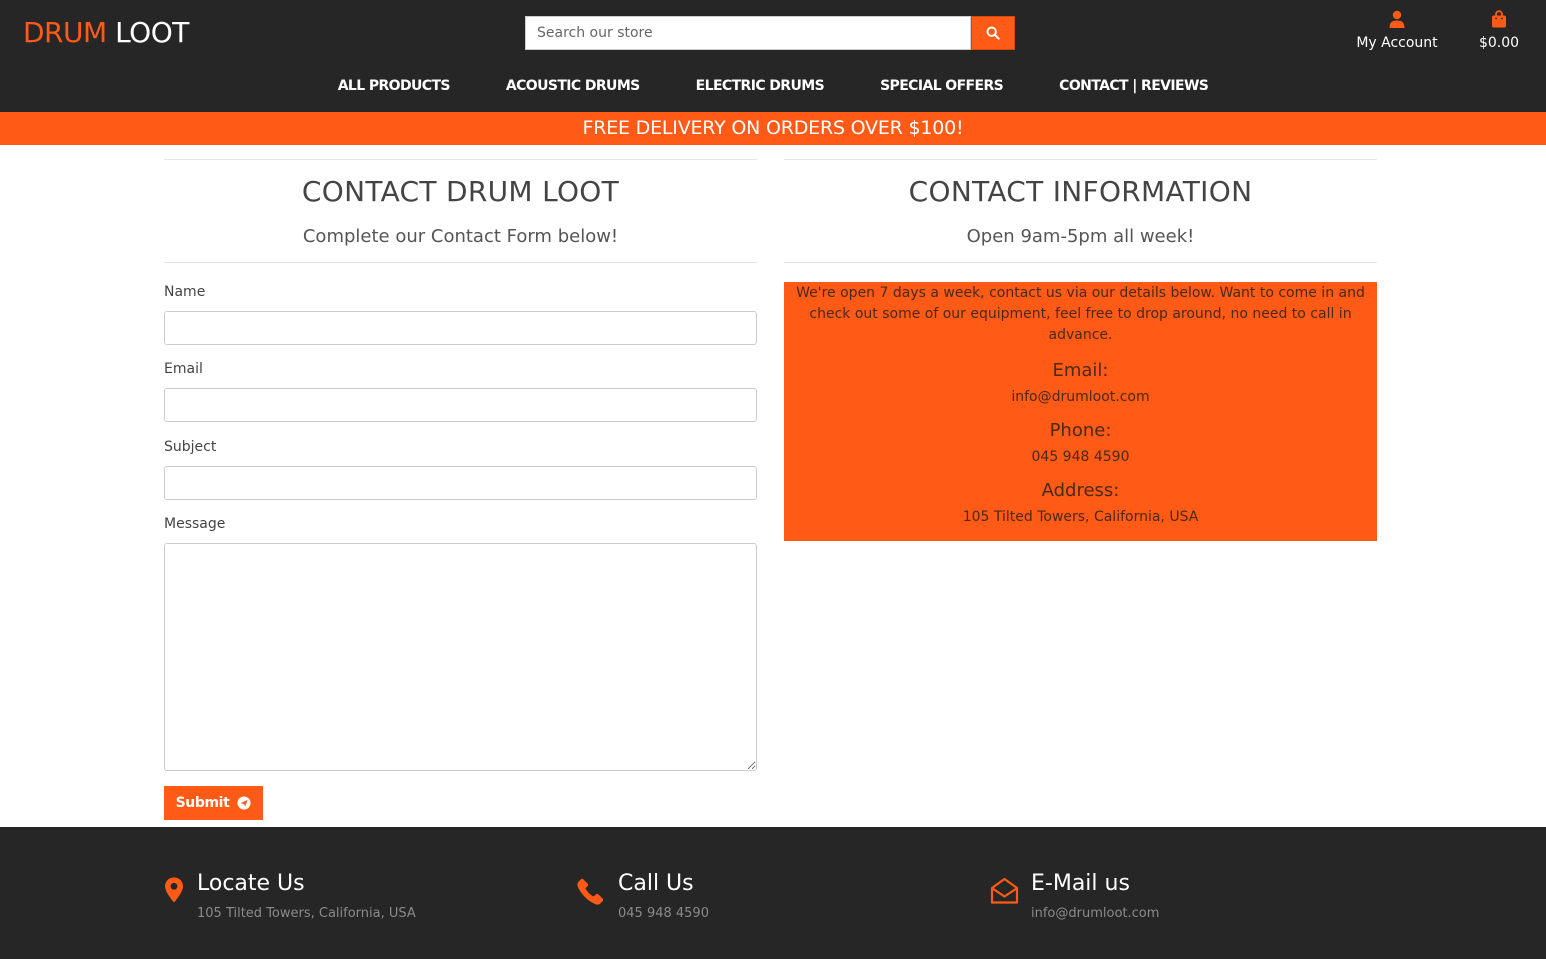 The width and height of the screenshot is (1546, 959). I want to click on footer-call-title: Call Us, so click(656, 883).